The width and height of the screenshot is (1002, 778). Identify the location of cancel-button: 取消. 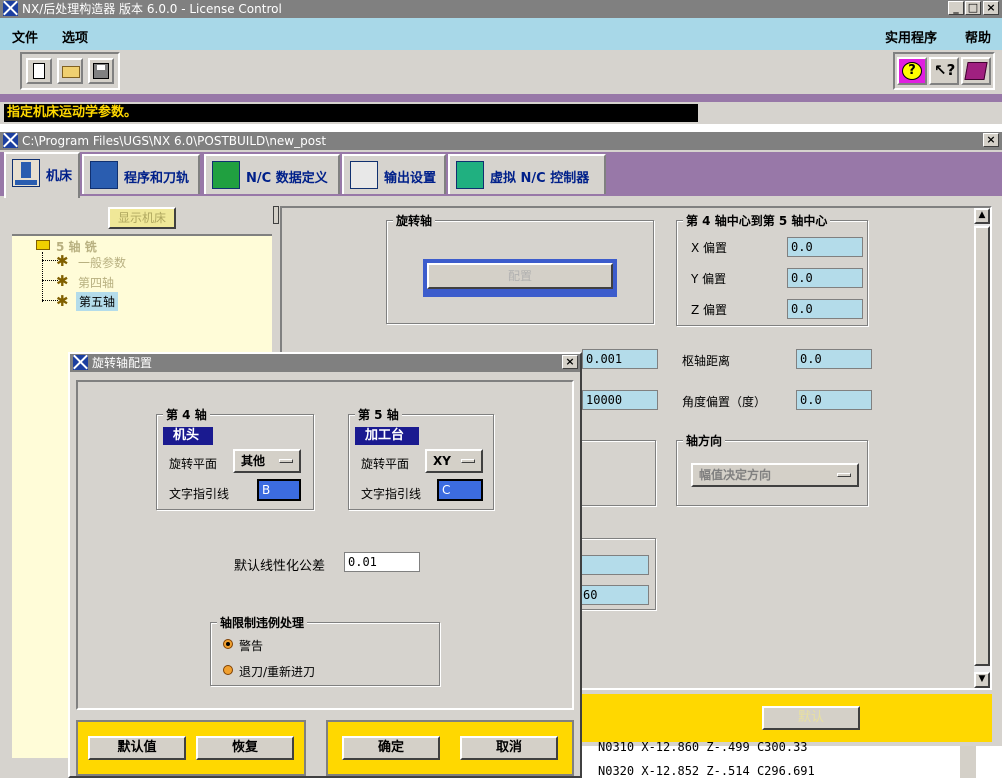
(509, 748).